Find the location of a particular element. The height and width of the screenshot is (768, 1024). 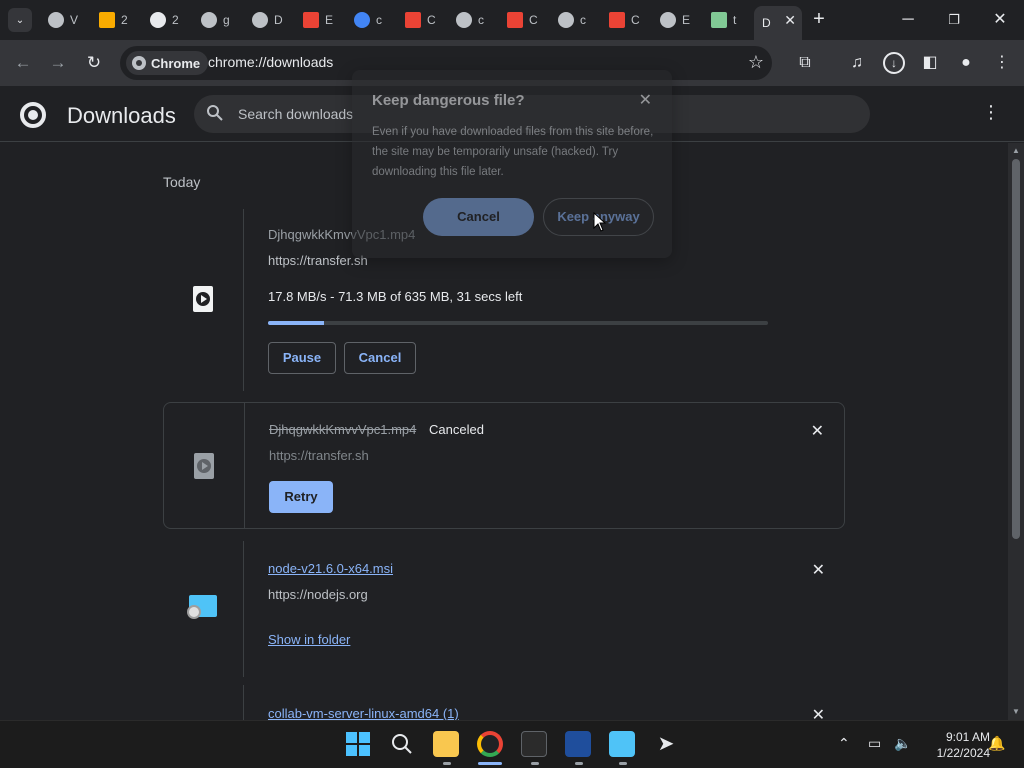

date-section-label: Today is located at coordinates (182, 182).